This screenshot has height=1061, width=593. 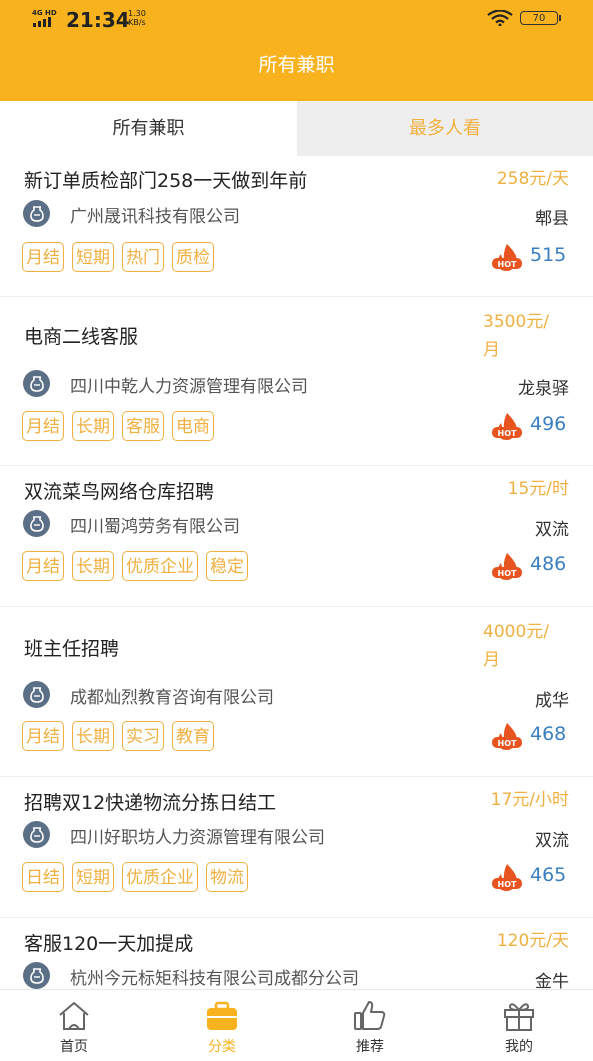 What do you see at coordinates (222, 1047) in the screenshot?
I see `nav-label: 分类` at bounding box center [222, 1047].